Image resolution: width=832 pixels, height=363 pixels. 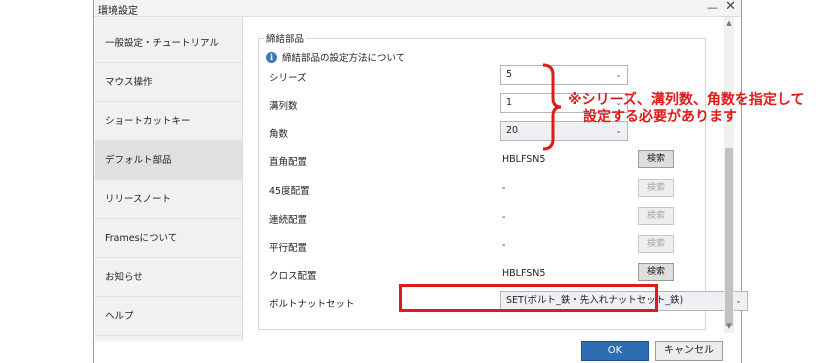 What do you see at coordinates (512, 130) in the screenshot?
I see `angle-value: 20` at bounding box center [512, 130].